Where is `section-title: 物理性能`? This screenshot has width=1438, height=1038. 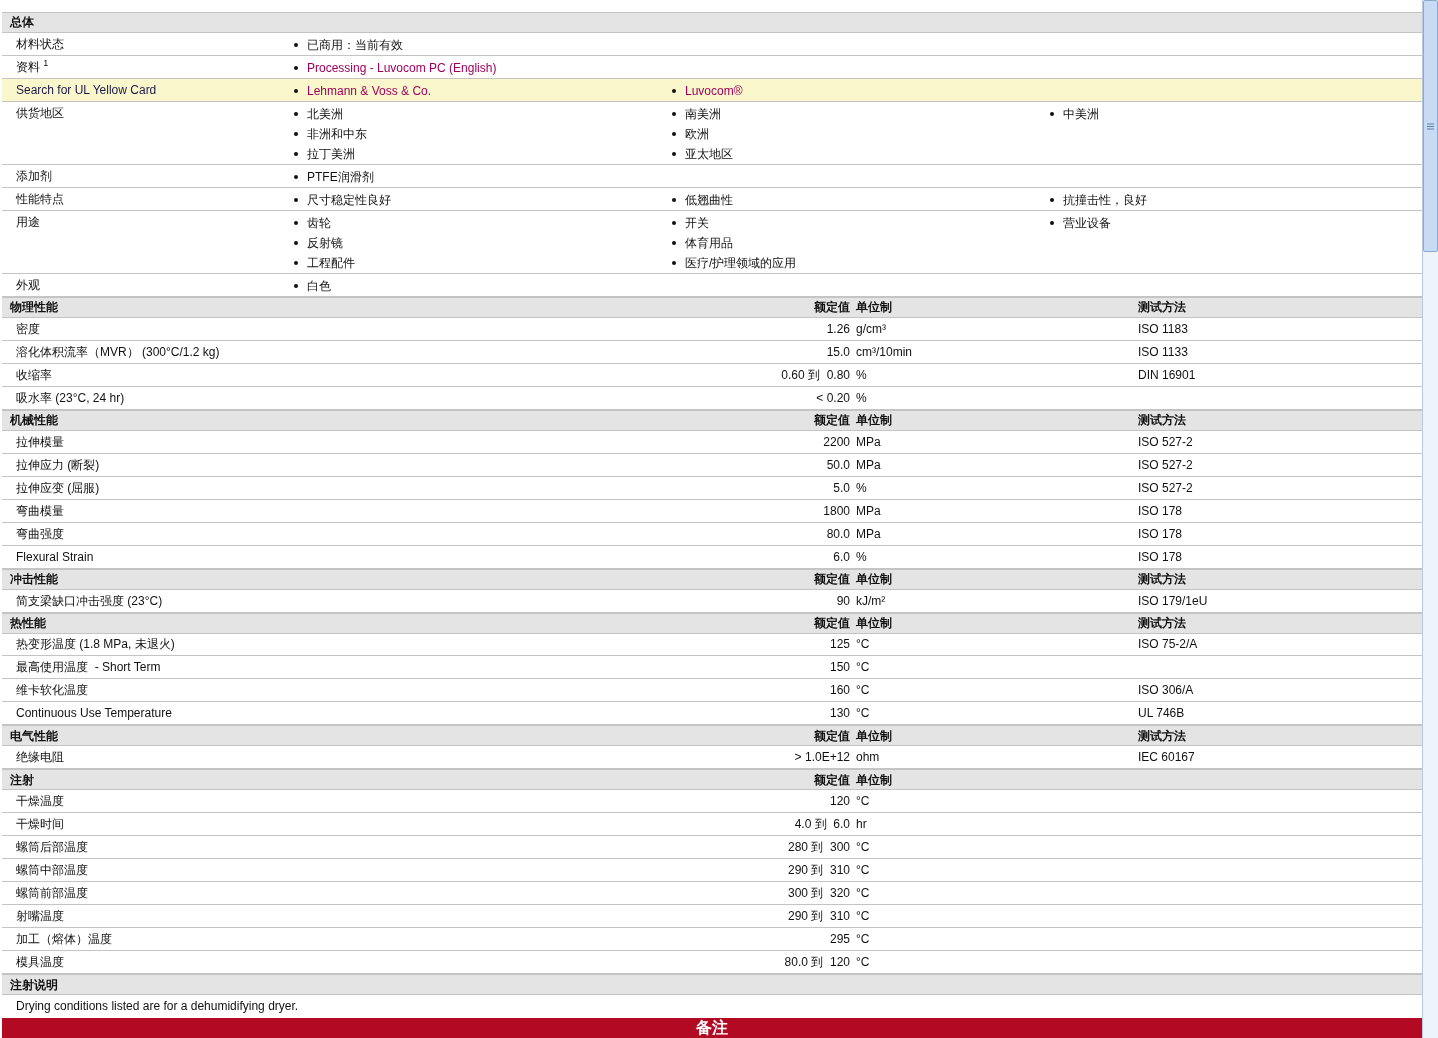
section-title: 物理性能 is located at coordinates (33, 307).